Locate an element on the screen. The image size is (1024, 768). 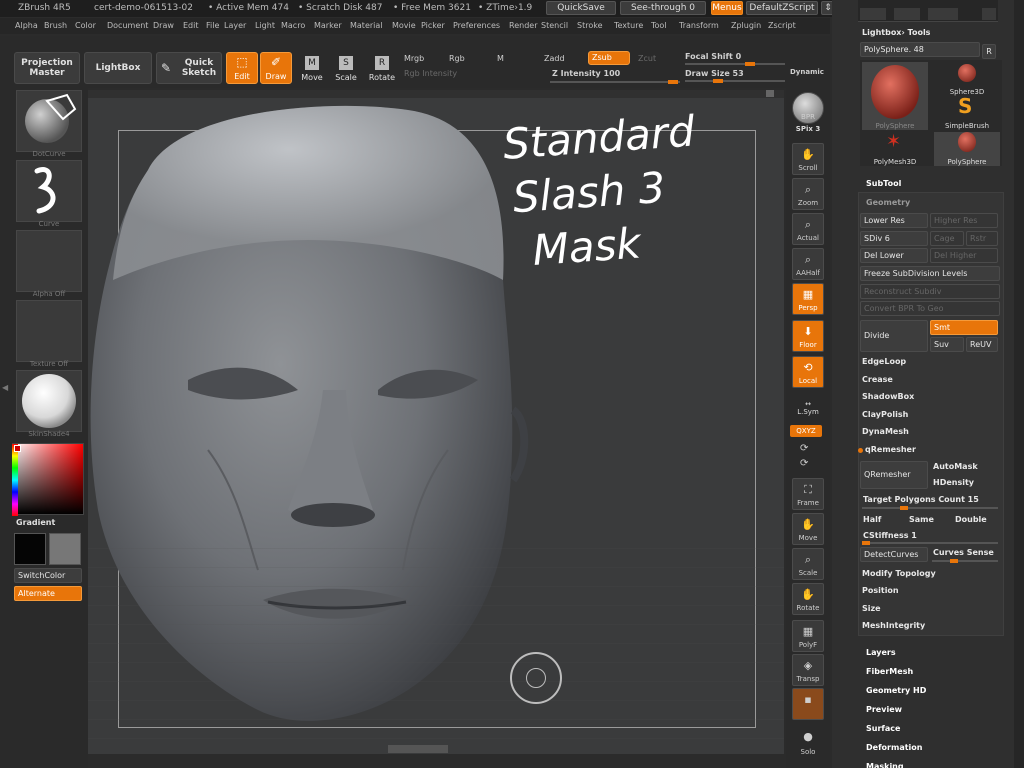
menu-item: Stroke is located at coordinates (590, 25).